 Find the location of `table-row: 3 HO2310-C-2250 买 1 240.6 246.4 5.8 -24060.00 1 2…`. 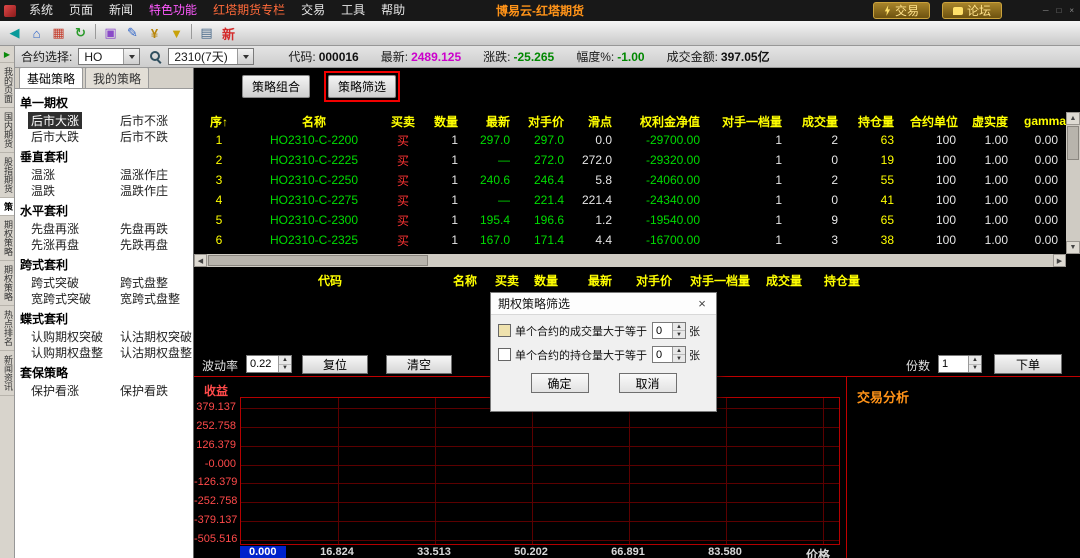

table-row: 3 HO2310-C-2250 买 1 240.6 246.4 5.8 -24060.00 1 2… is located at coordinates (630, 180).